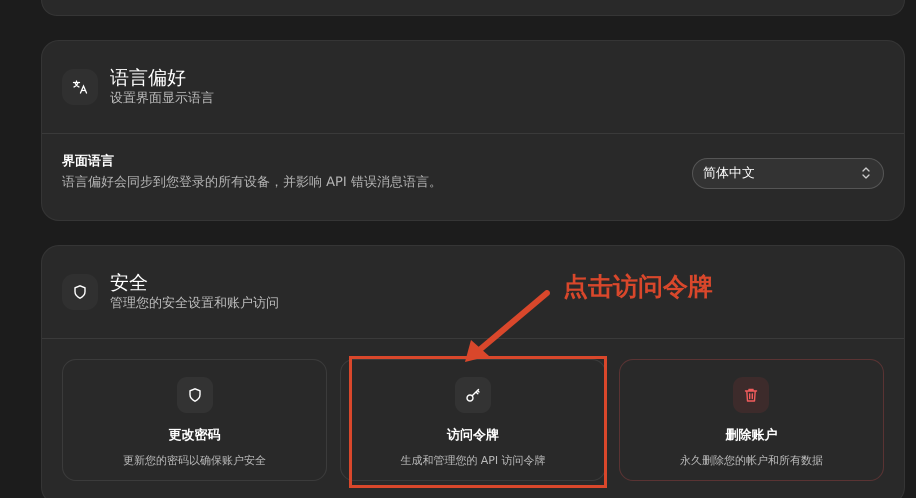  I want to click on trash-icon, so click(751, 395).